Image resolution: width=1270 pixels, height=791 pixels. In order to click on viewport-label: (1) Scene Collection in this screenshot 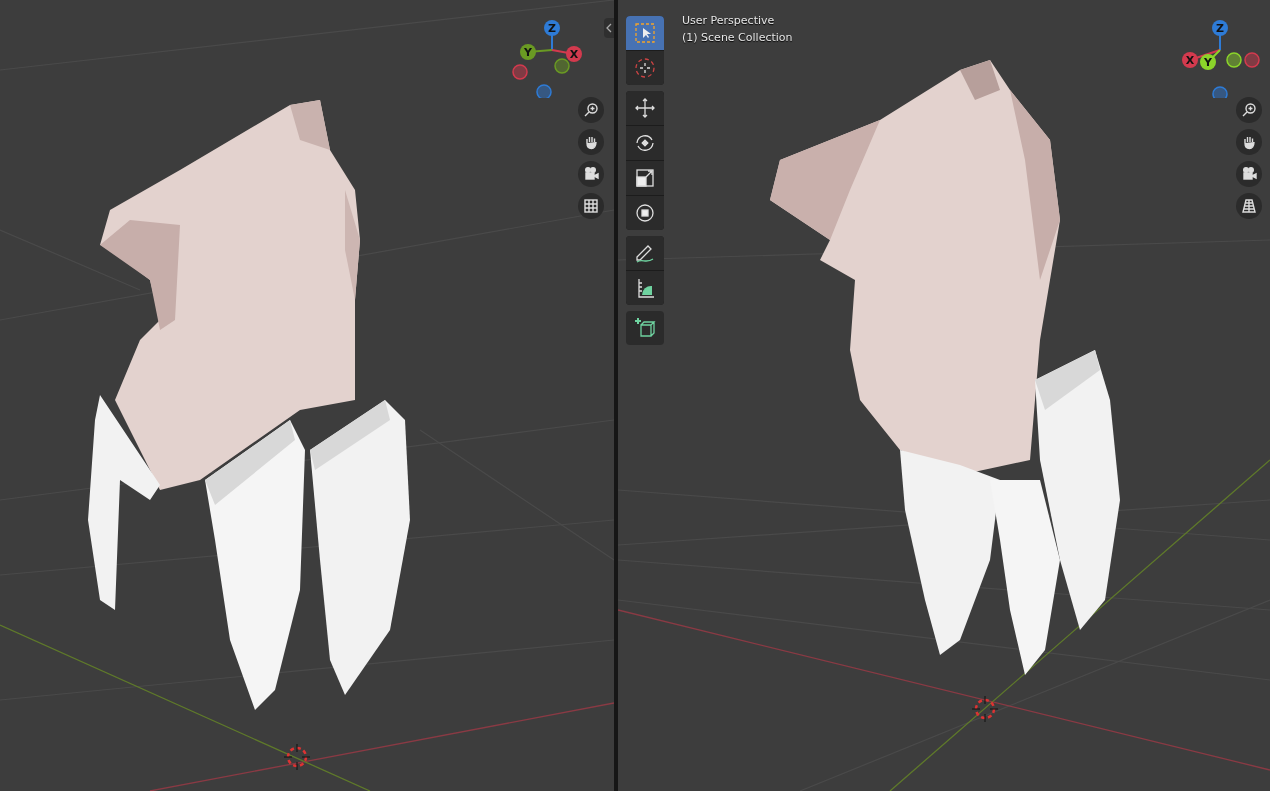, I will do `click(737, 37)`.